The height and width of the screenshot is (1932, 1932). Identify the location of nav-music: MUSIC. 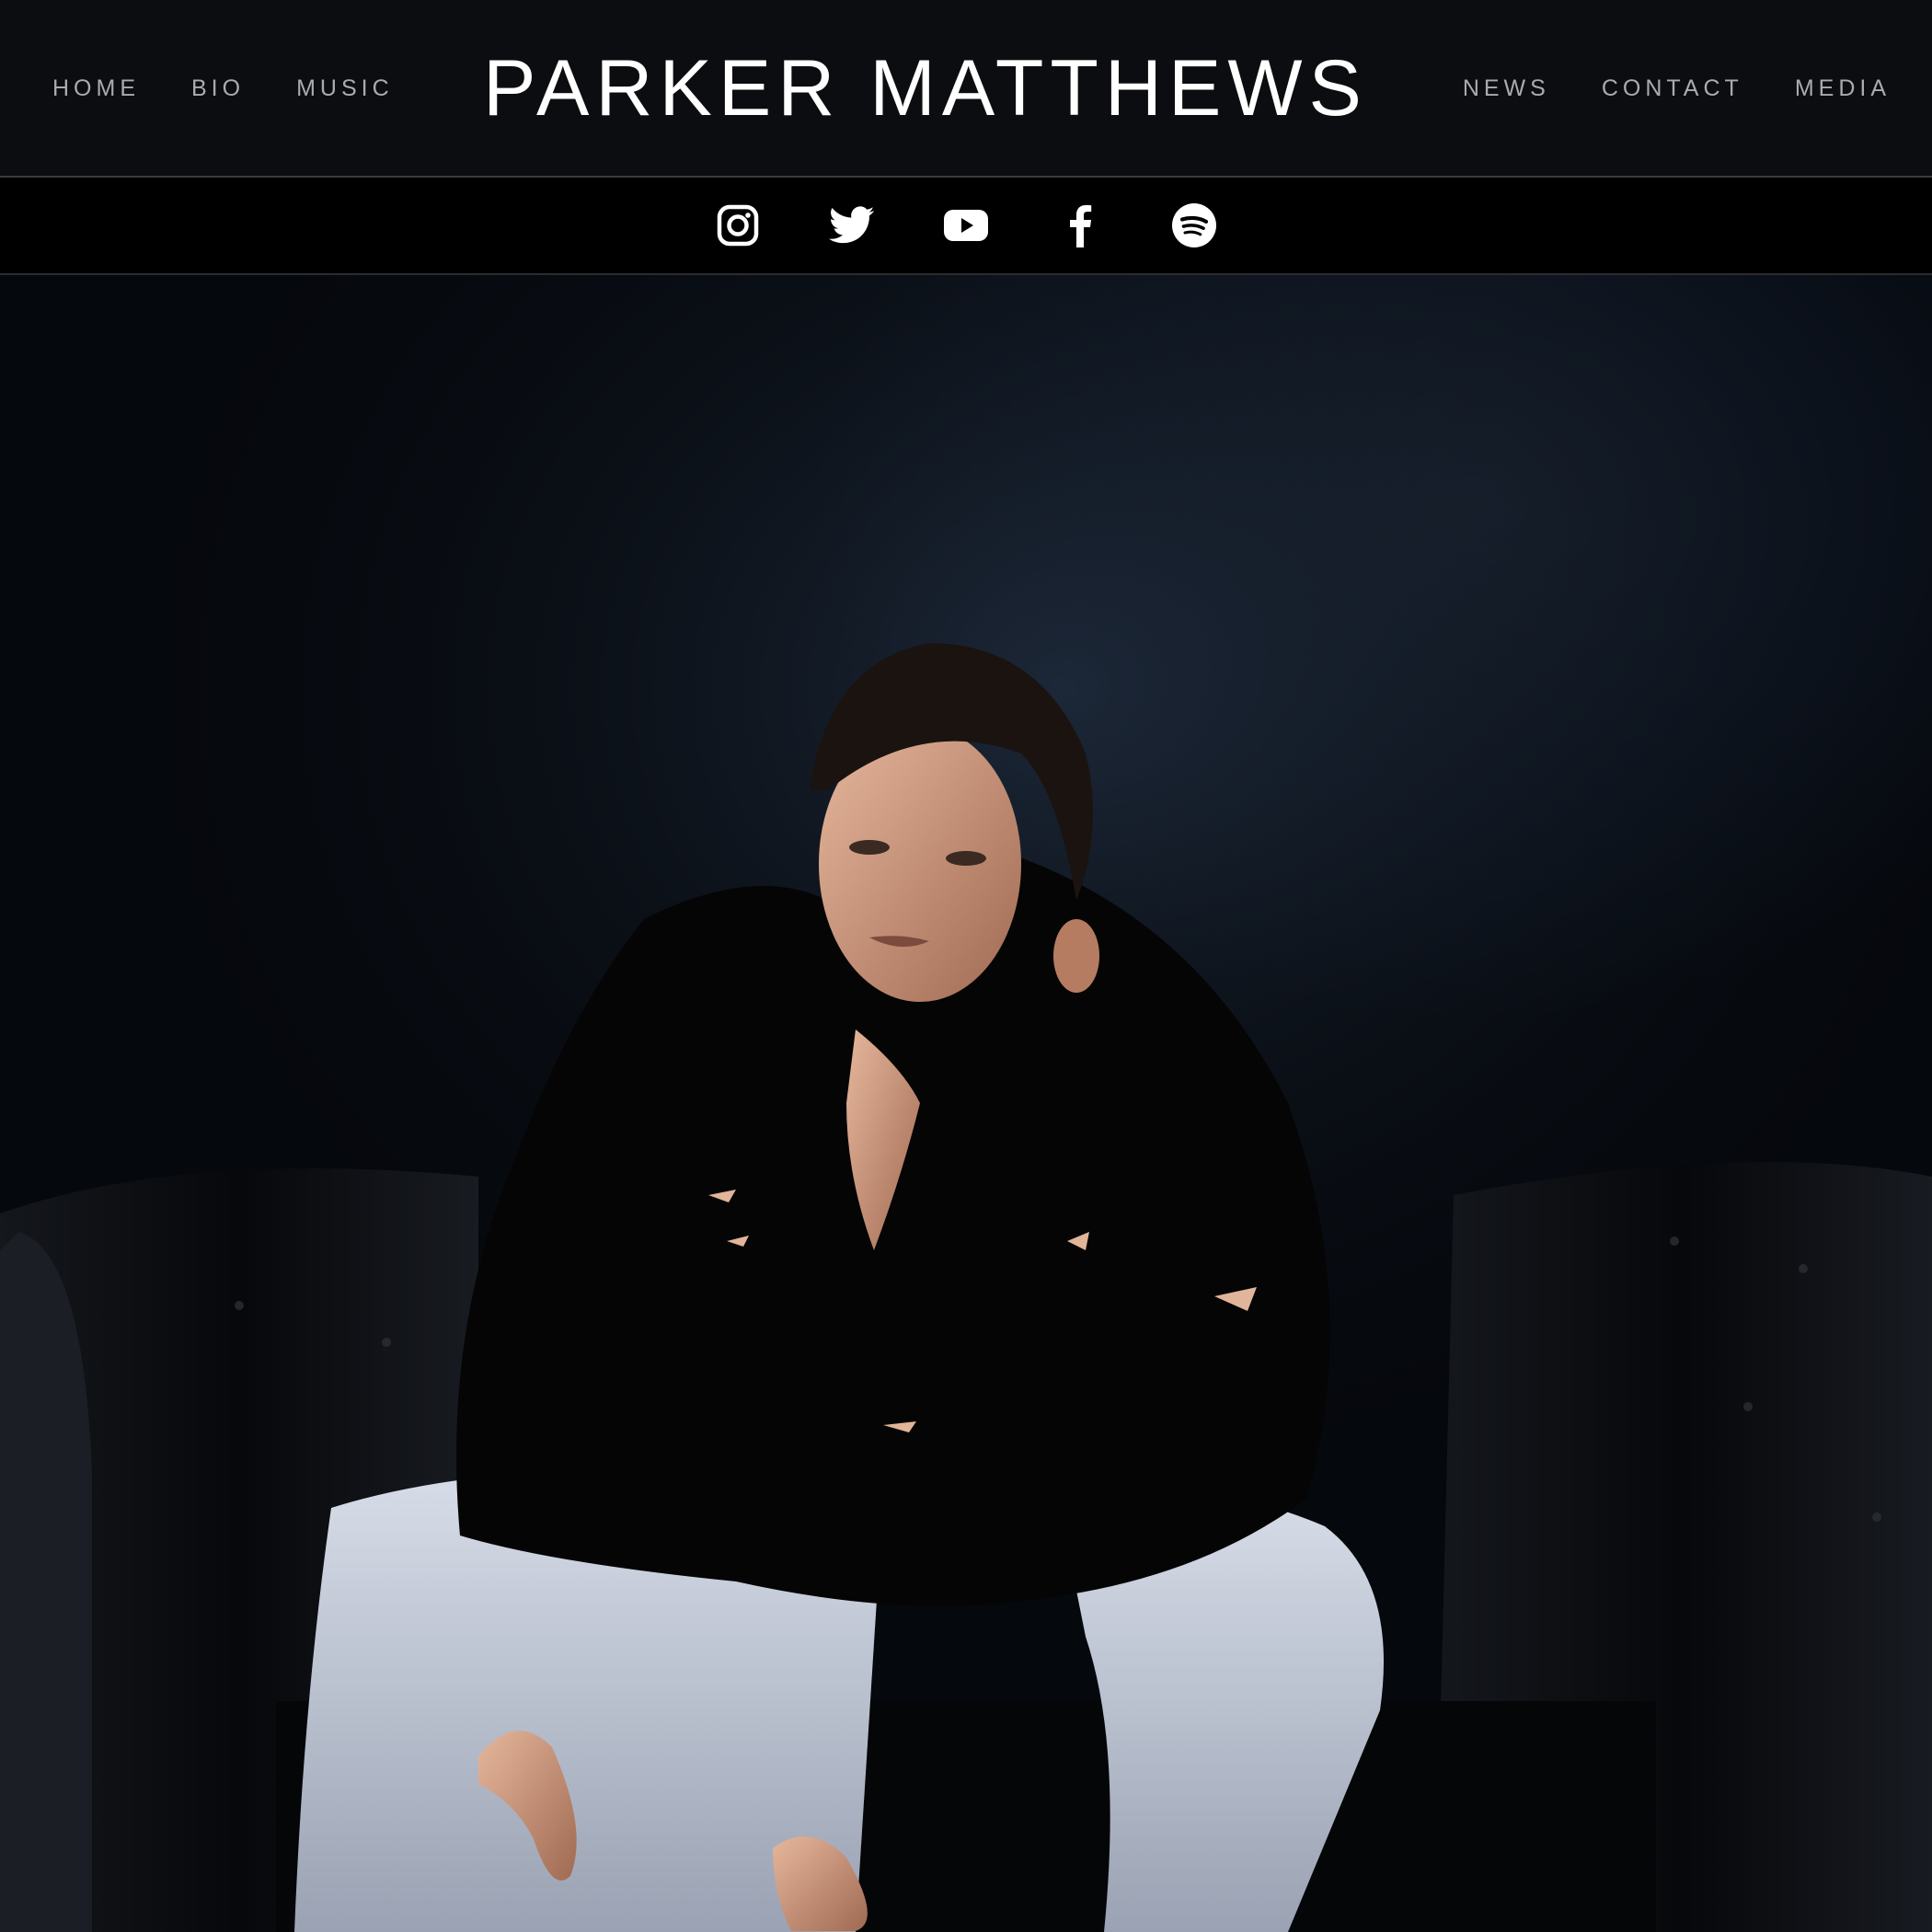
(345, 88).